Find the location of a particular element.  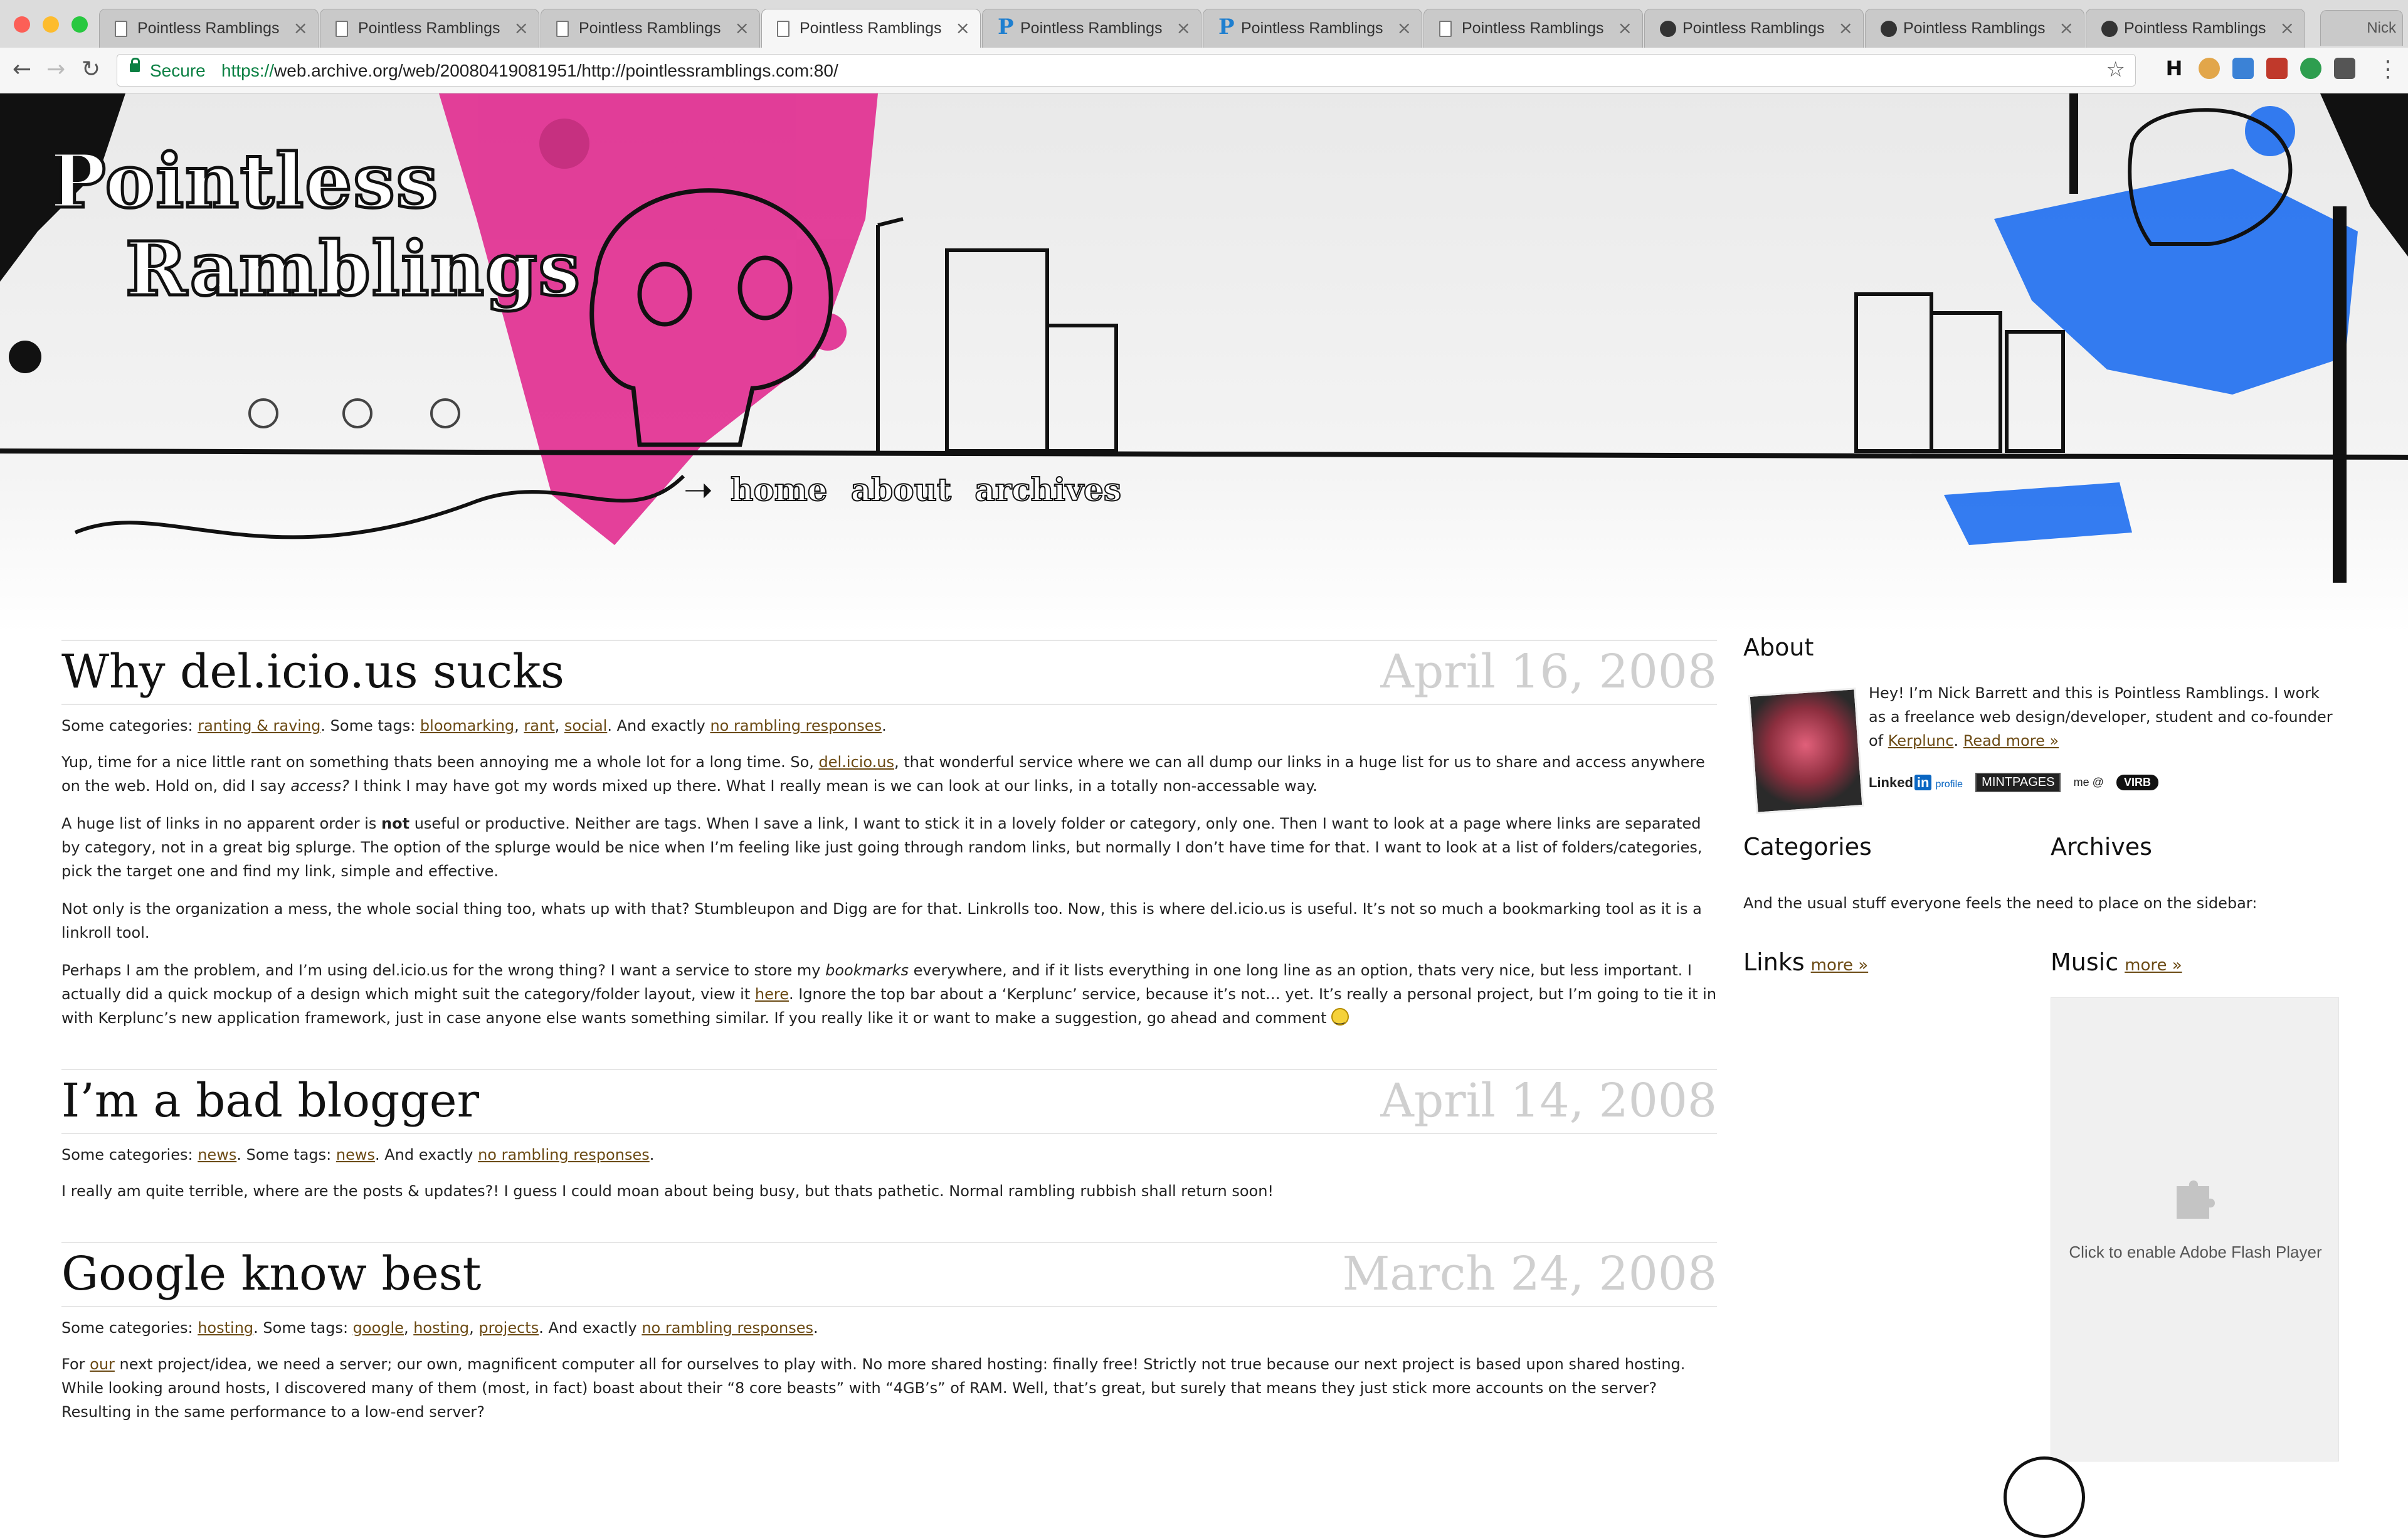

links-more-link: more » is located at coordinates (1840, 966).